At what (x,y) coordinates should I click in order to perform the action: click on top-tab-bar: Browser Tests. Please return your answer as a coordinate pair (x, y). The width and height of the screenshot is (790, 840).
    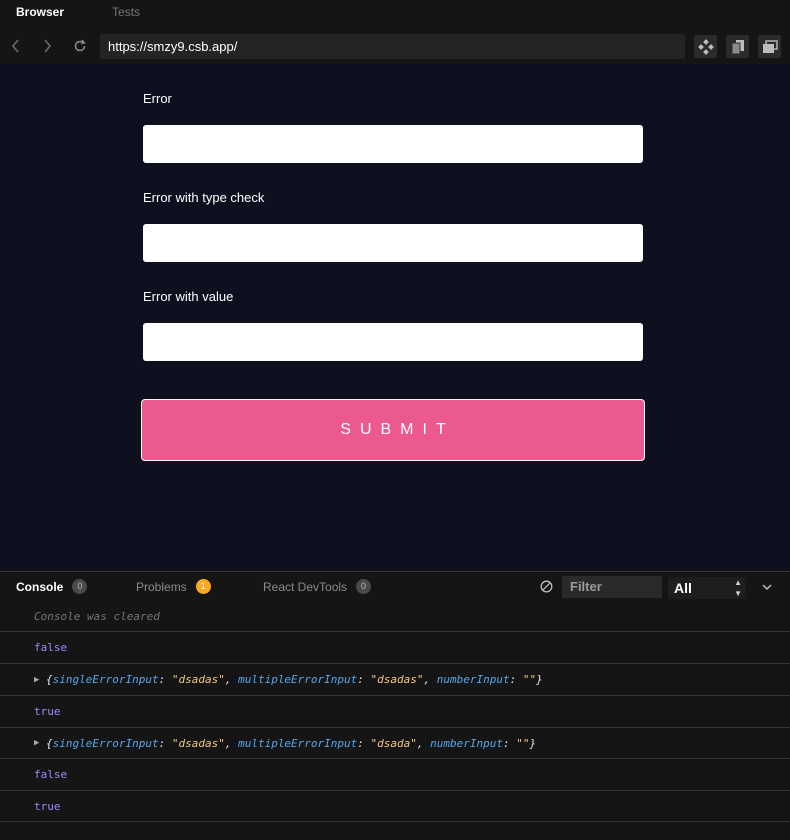
    Looking at the image, I should click on (395, 12).